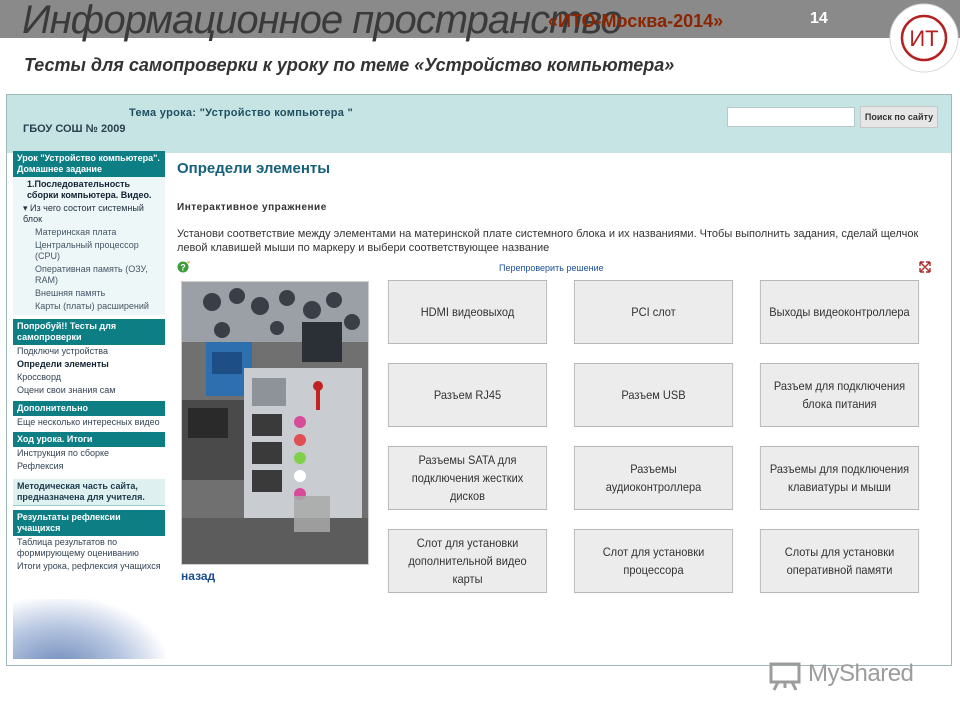 The height and width of the screenshot is (720, 960). What do you see at coordinates (89, 351) in the screenshot?
I see `sidebar-item-connect-devices: Подключи устройства` at bounding box center [89, 351].